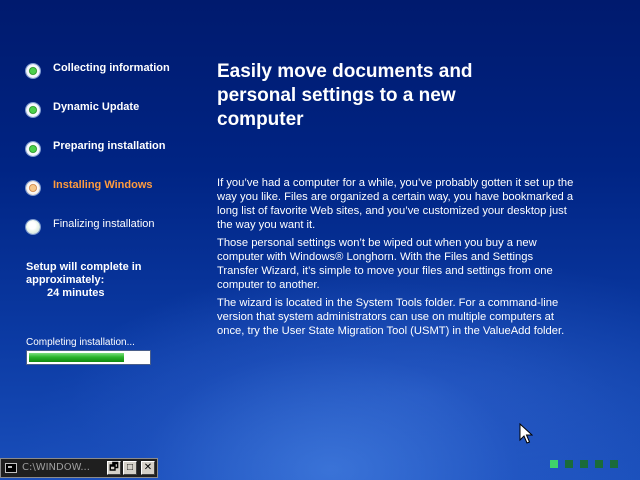 This screenshot has height=480, width=640. Describe the element at coordinates (33, 188) in the screenshot. I see `current-step-icon` at that location.